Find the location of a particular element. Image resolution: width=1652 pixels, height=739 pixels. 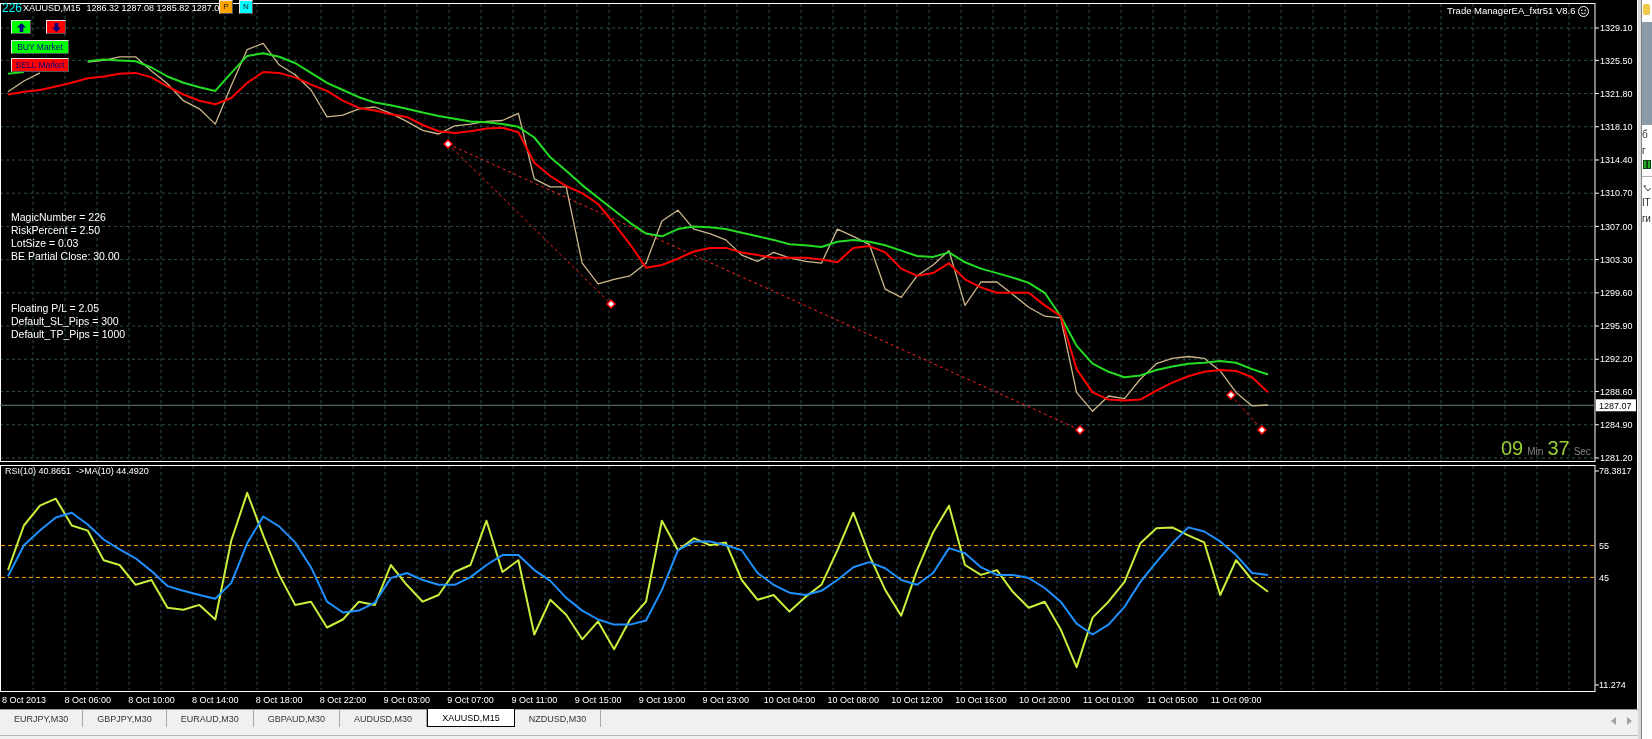

time-axis-label: 10 Oct 16:00 is located at coordinates (981, 700).